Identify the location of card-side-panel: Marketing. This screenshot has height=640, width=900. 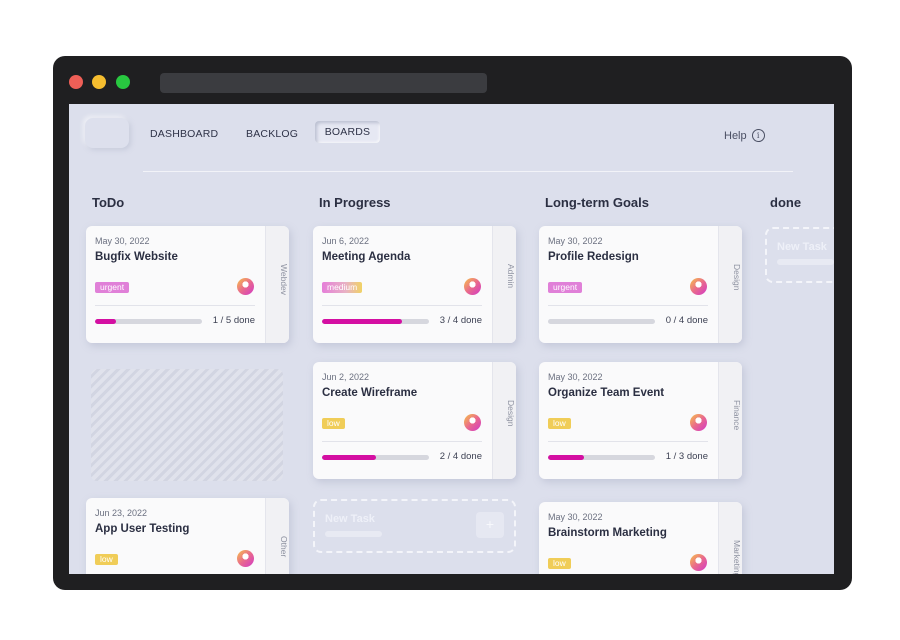
(730, 538).